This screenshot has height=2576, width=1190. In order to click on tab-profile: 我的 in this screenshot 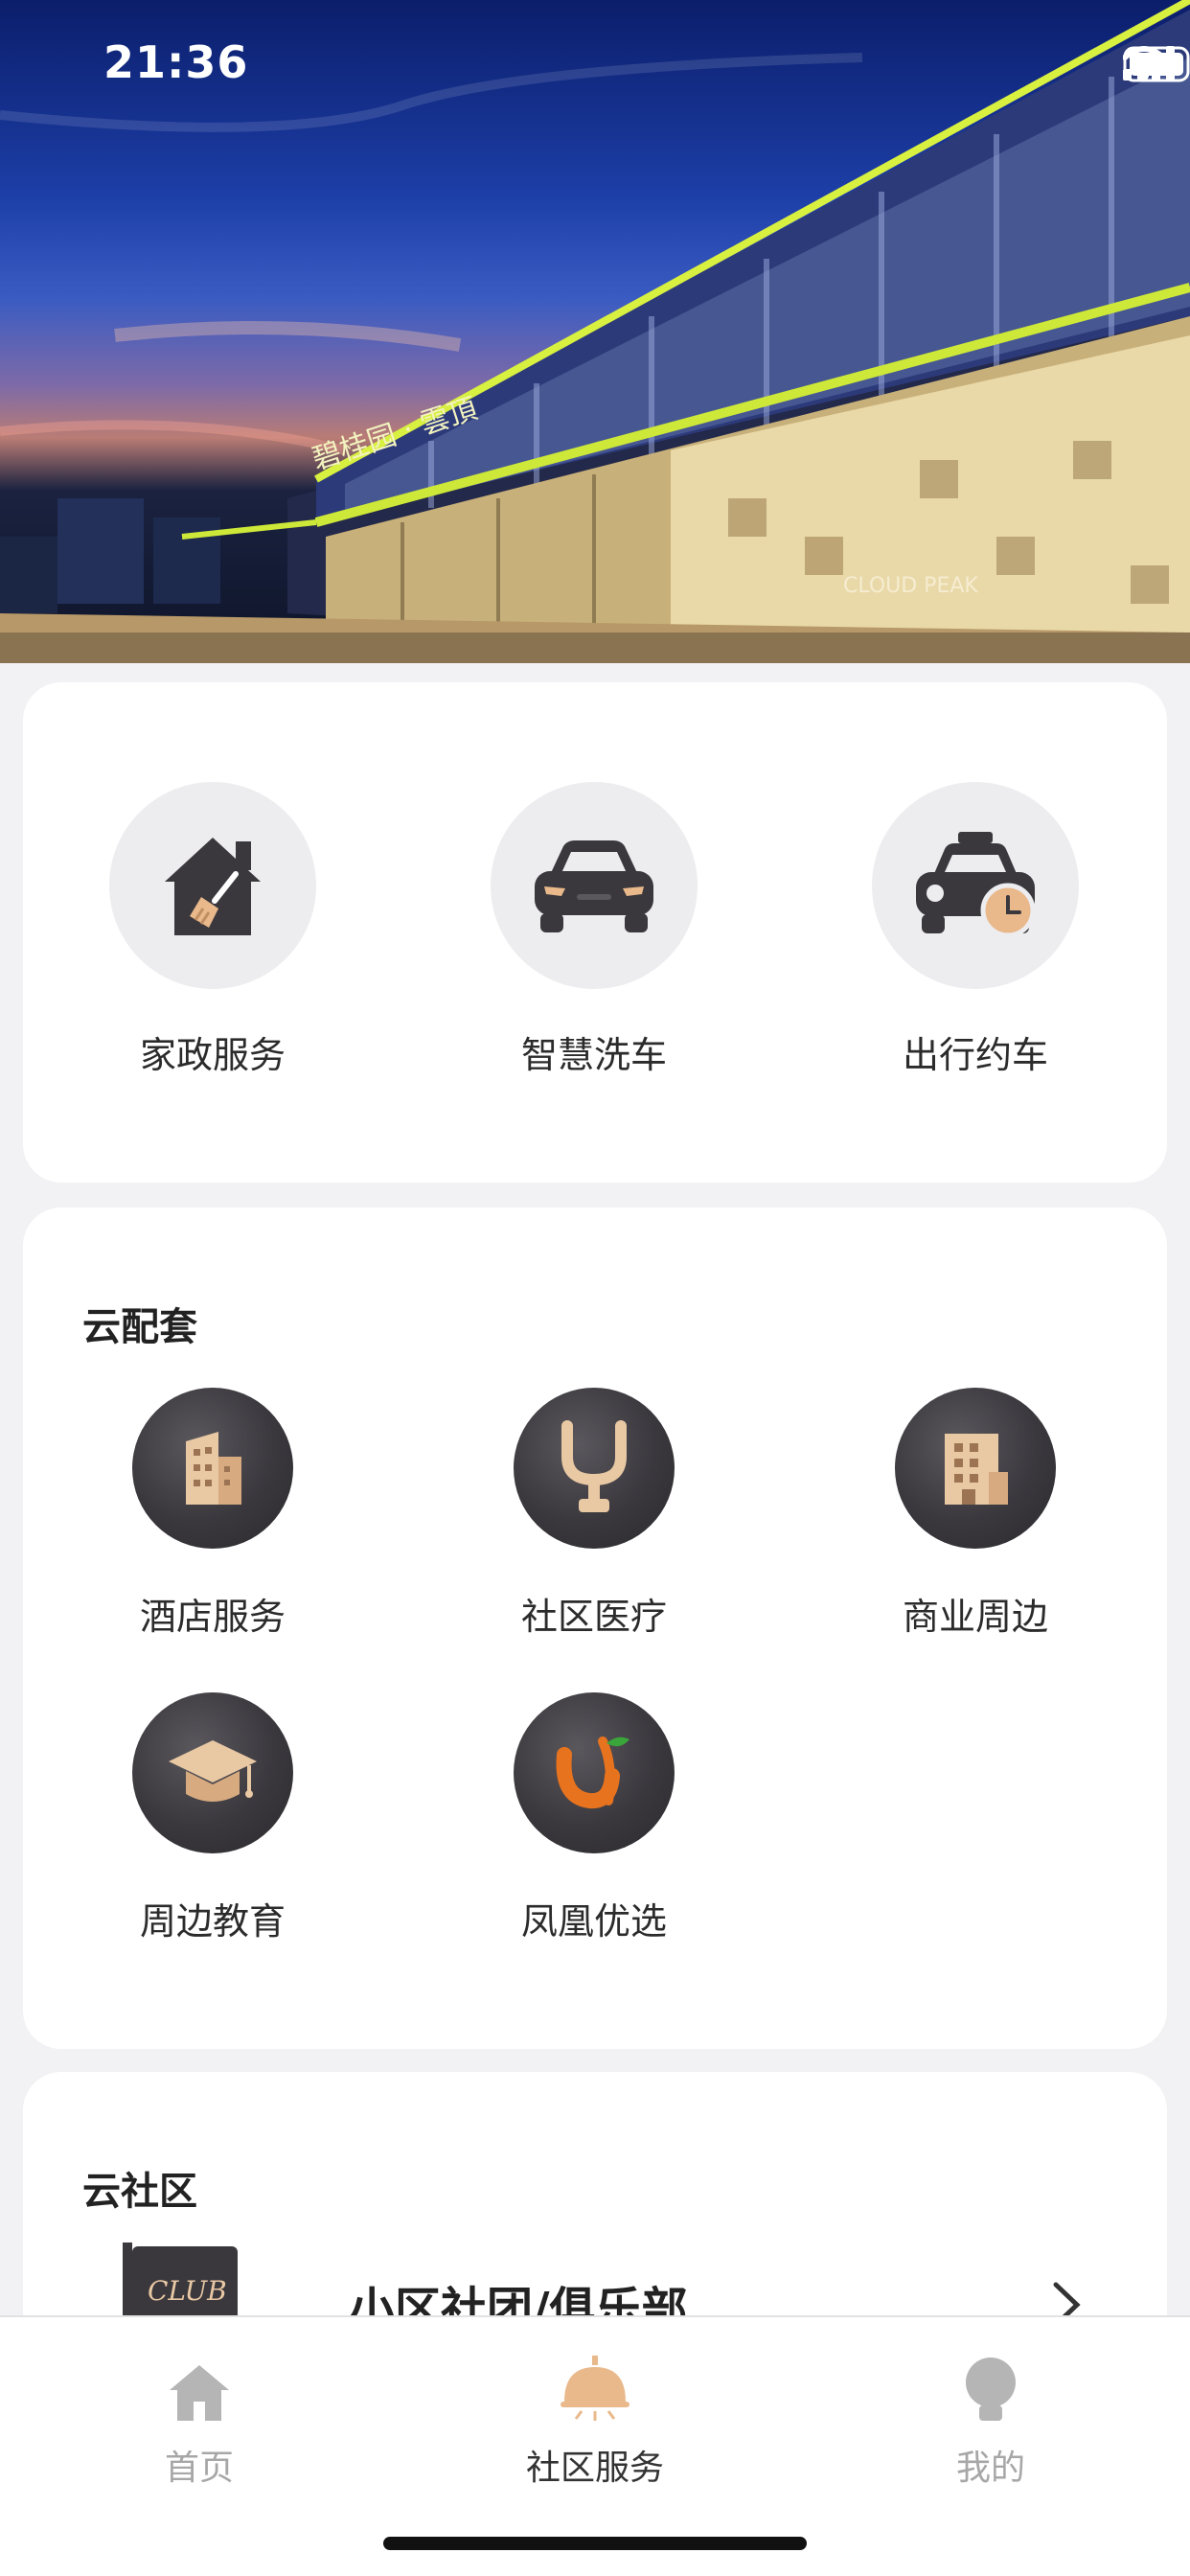, I will do `click(990, 2418)`.